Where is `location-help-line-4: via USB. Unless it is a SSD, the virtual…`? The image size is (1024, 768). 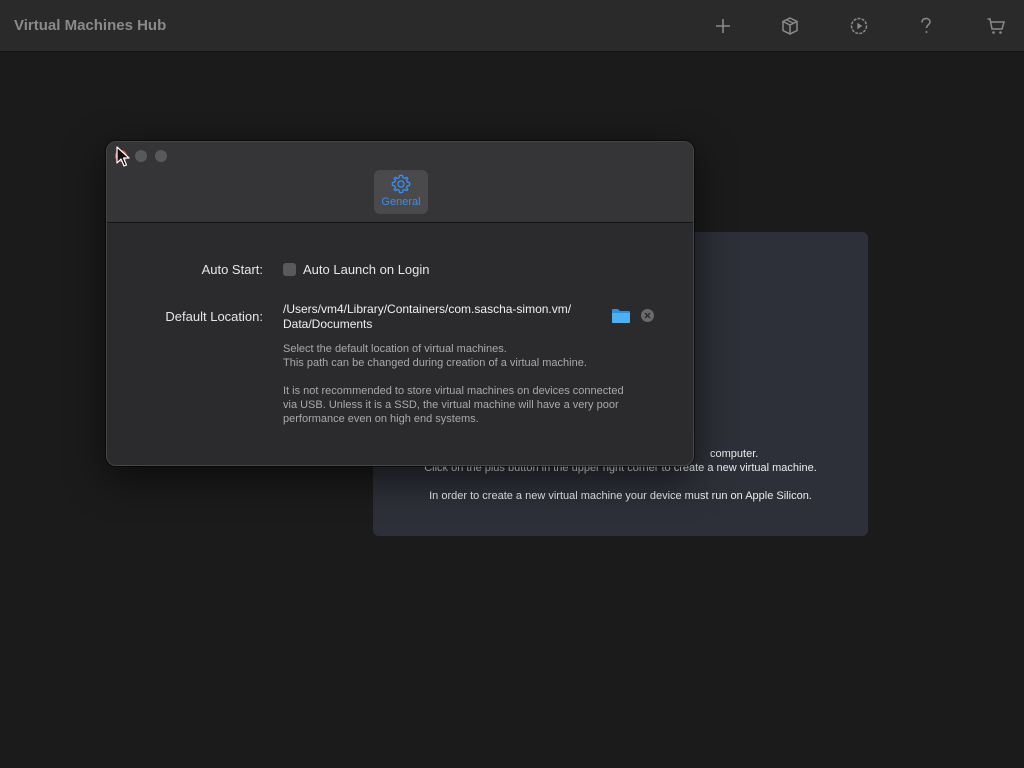 location-help-line-4: via USB. Unless it is a SSD, the virtual… is located at coordinates (451, 405).